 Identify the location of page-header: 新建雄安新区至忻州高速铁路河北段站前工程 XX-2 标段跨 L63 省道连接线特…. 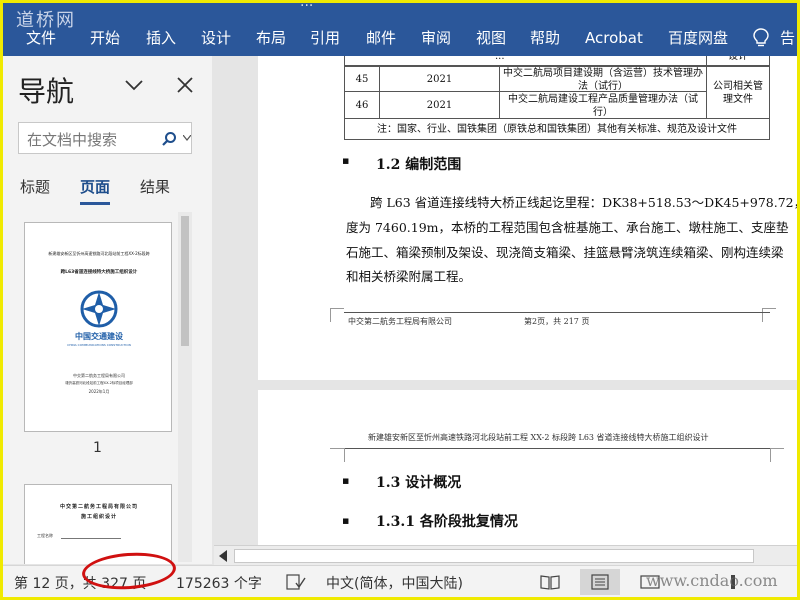
(538, 437).